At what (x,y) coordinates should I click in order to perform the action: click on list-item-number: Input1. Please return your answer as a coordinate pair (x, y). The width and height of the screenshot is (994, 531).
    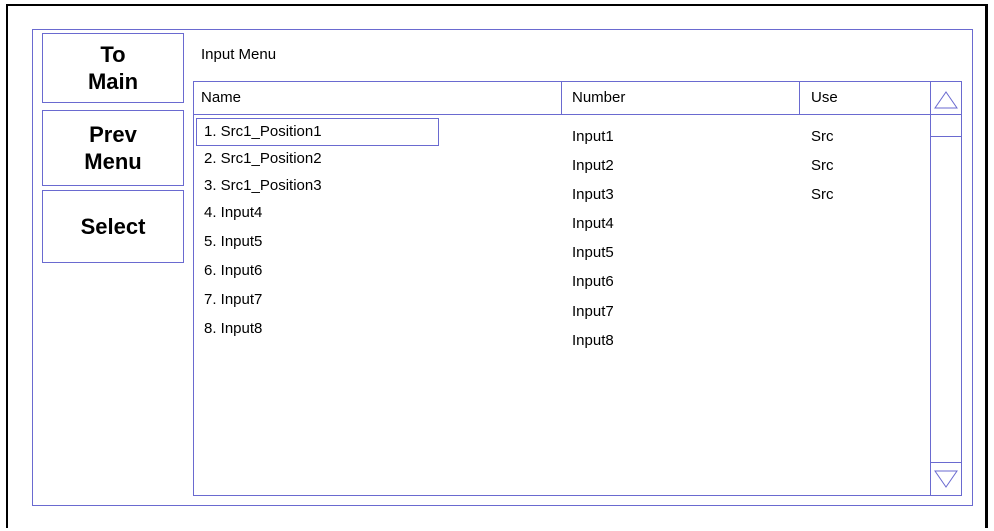
    Looking at the image, I should click on (593, 136).